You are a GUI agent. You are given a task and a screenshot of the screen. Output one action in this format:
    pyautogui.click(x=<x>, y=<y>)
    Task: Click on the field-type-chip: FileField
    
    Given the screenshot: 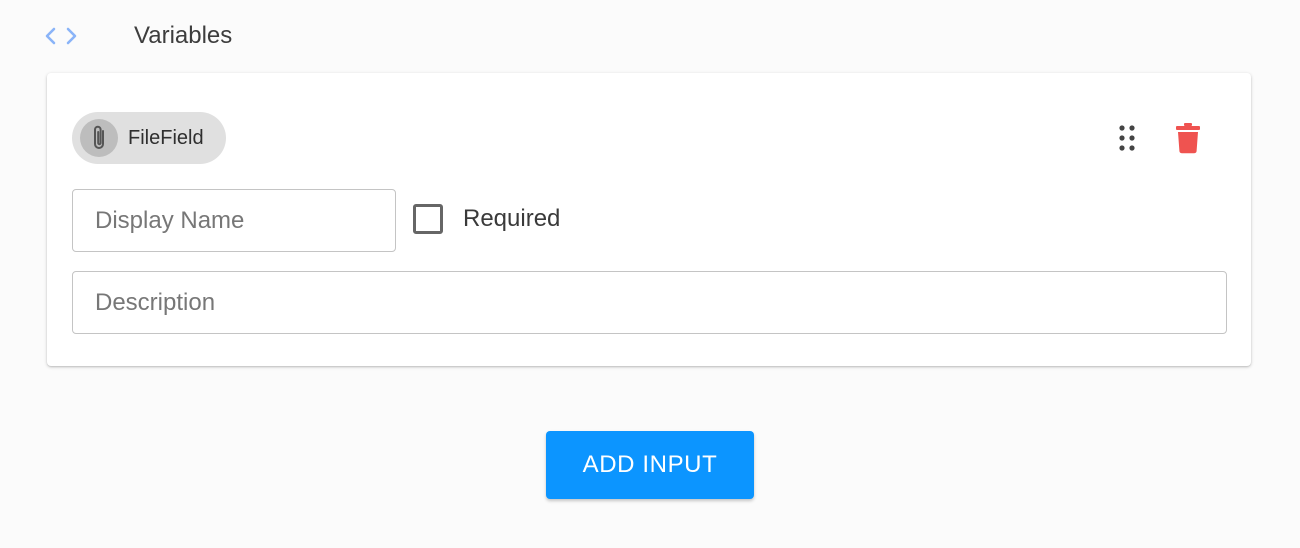 What is the action you would take?
    pyautogui.click(x=149, y=138)
    